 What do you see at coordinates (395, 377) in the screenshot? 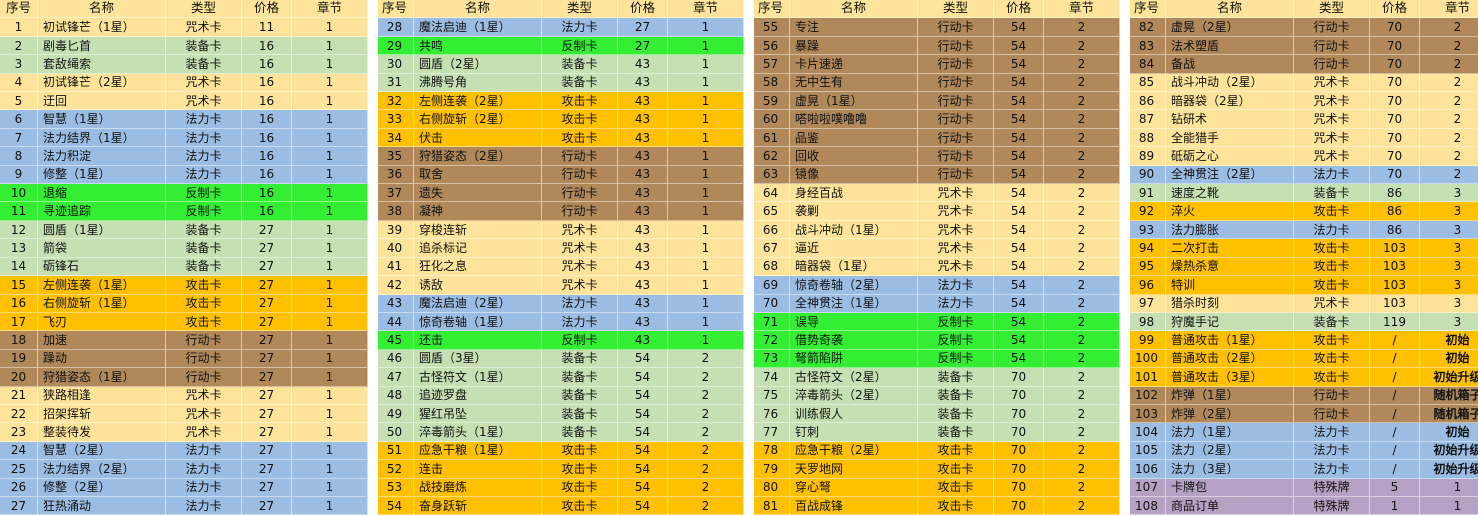
I see `cell-seq: 47` at bounding box center [395, 377].